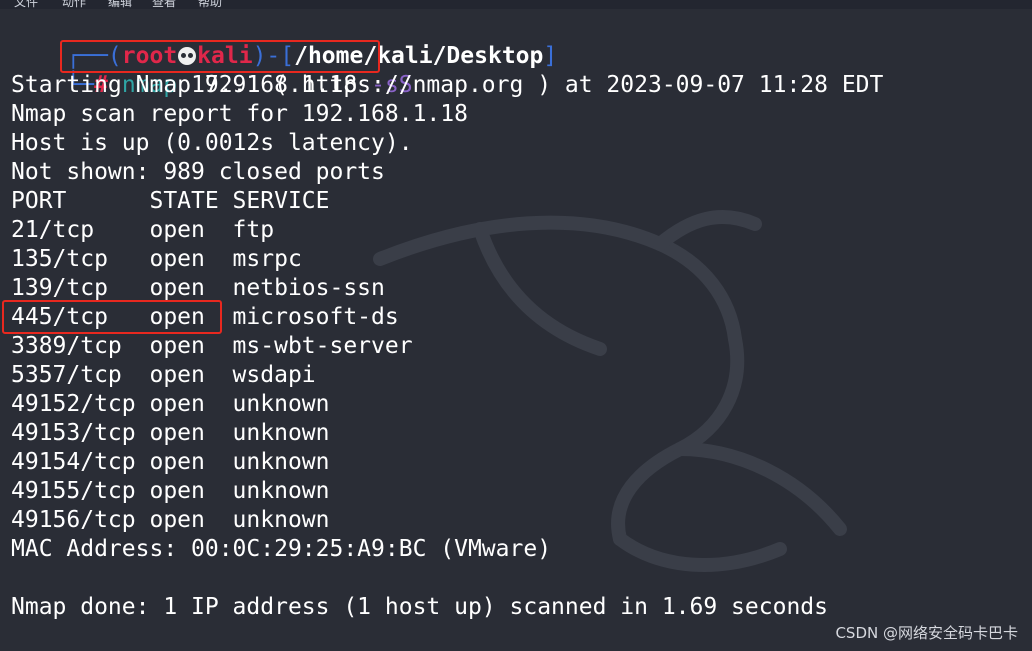  Describe the element at coordinates (212, 143) in the screenshot. I see `output-host-up: Host is up (0.0012s latency).` at that location.